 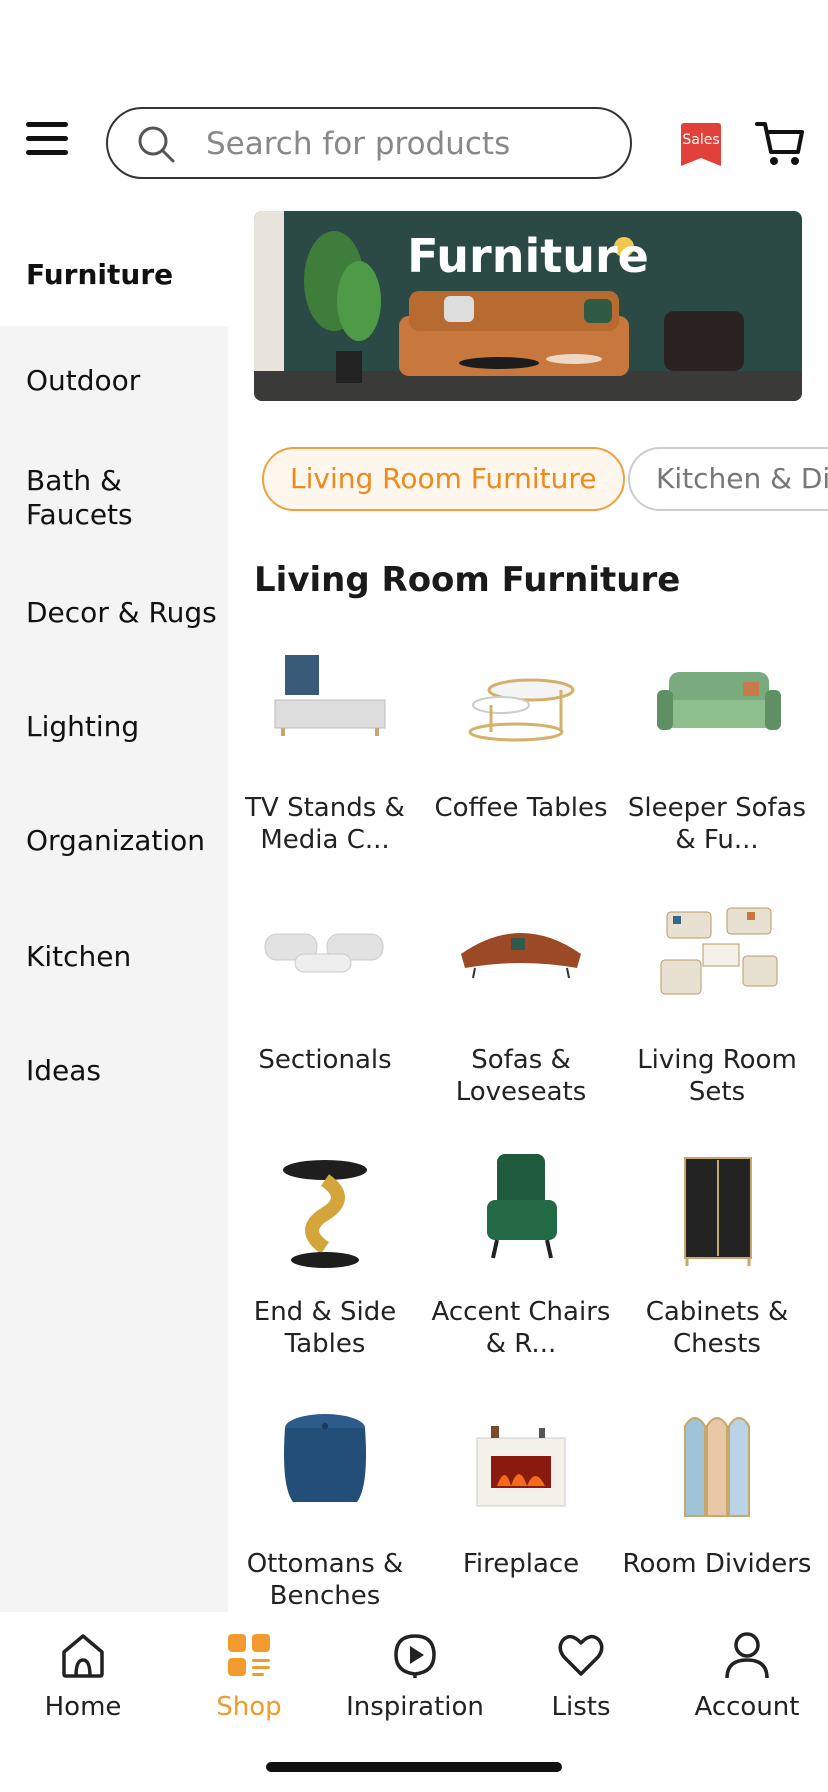 What do you see at coordinates (747, 1707) in the screenshot?
I see `nav-account-label: Account` at bounding box center [747, 1707].